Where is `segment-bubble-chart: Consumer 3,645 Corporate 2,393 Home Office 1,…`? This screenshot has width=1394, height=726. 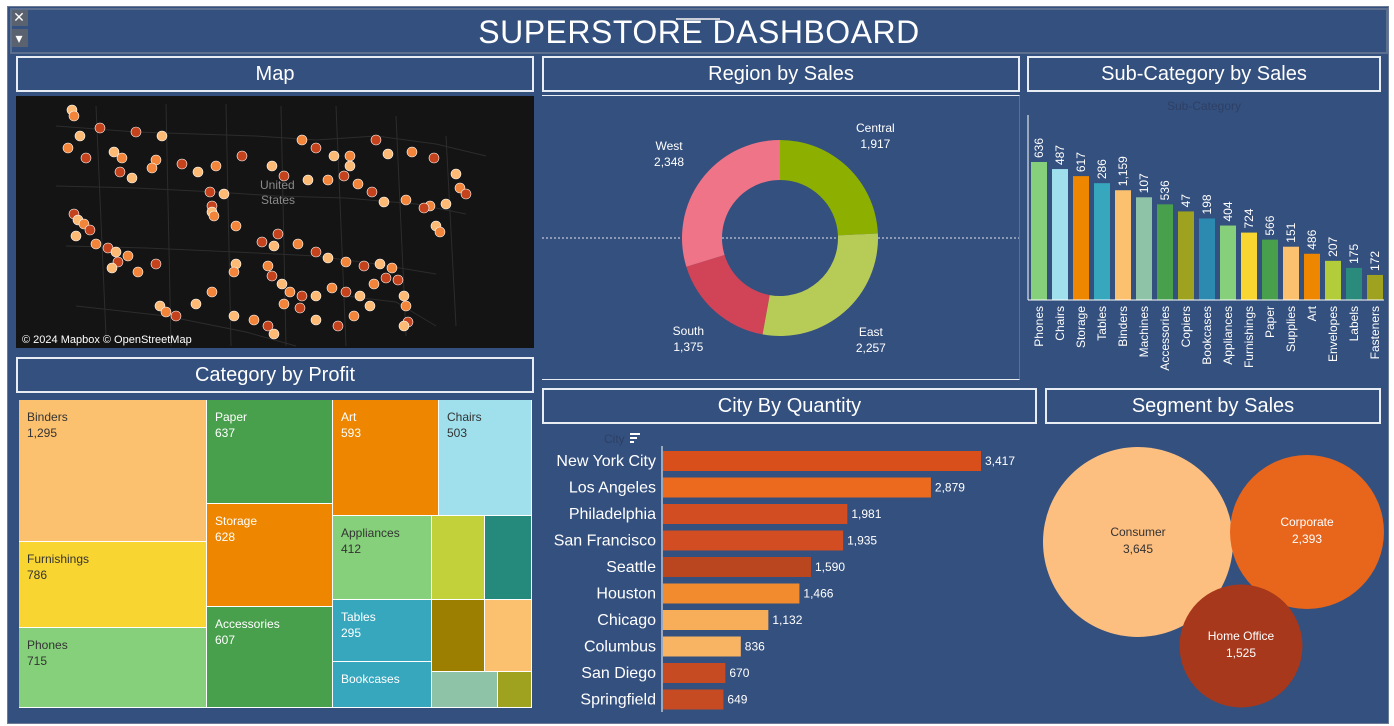
segment-bubble-chart: Consumer 3,645 Corporate 2,393 Home Office 1,… is located at coordinates (1212, 573).